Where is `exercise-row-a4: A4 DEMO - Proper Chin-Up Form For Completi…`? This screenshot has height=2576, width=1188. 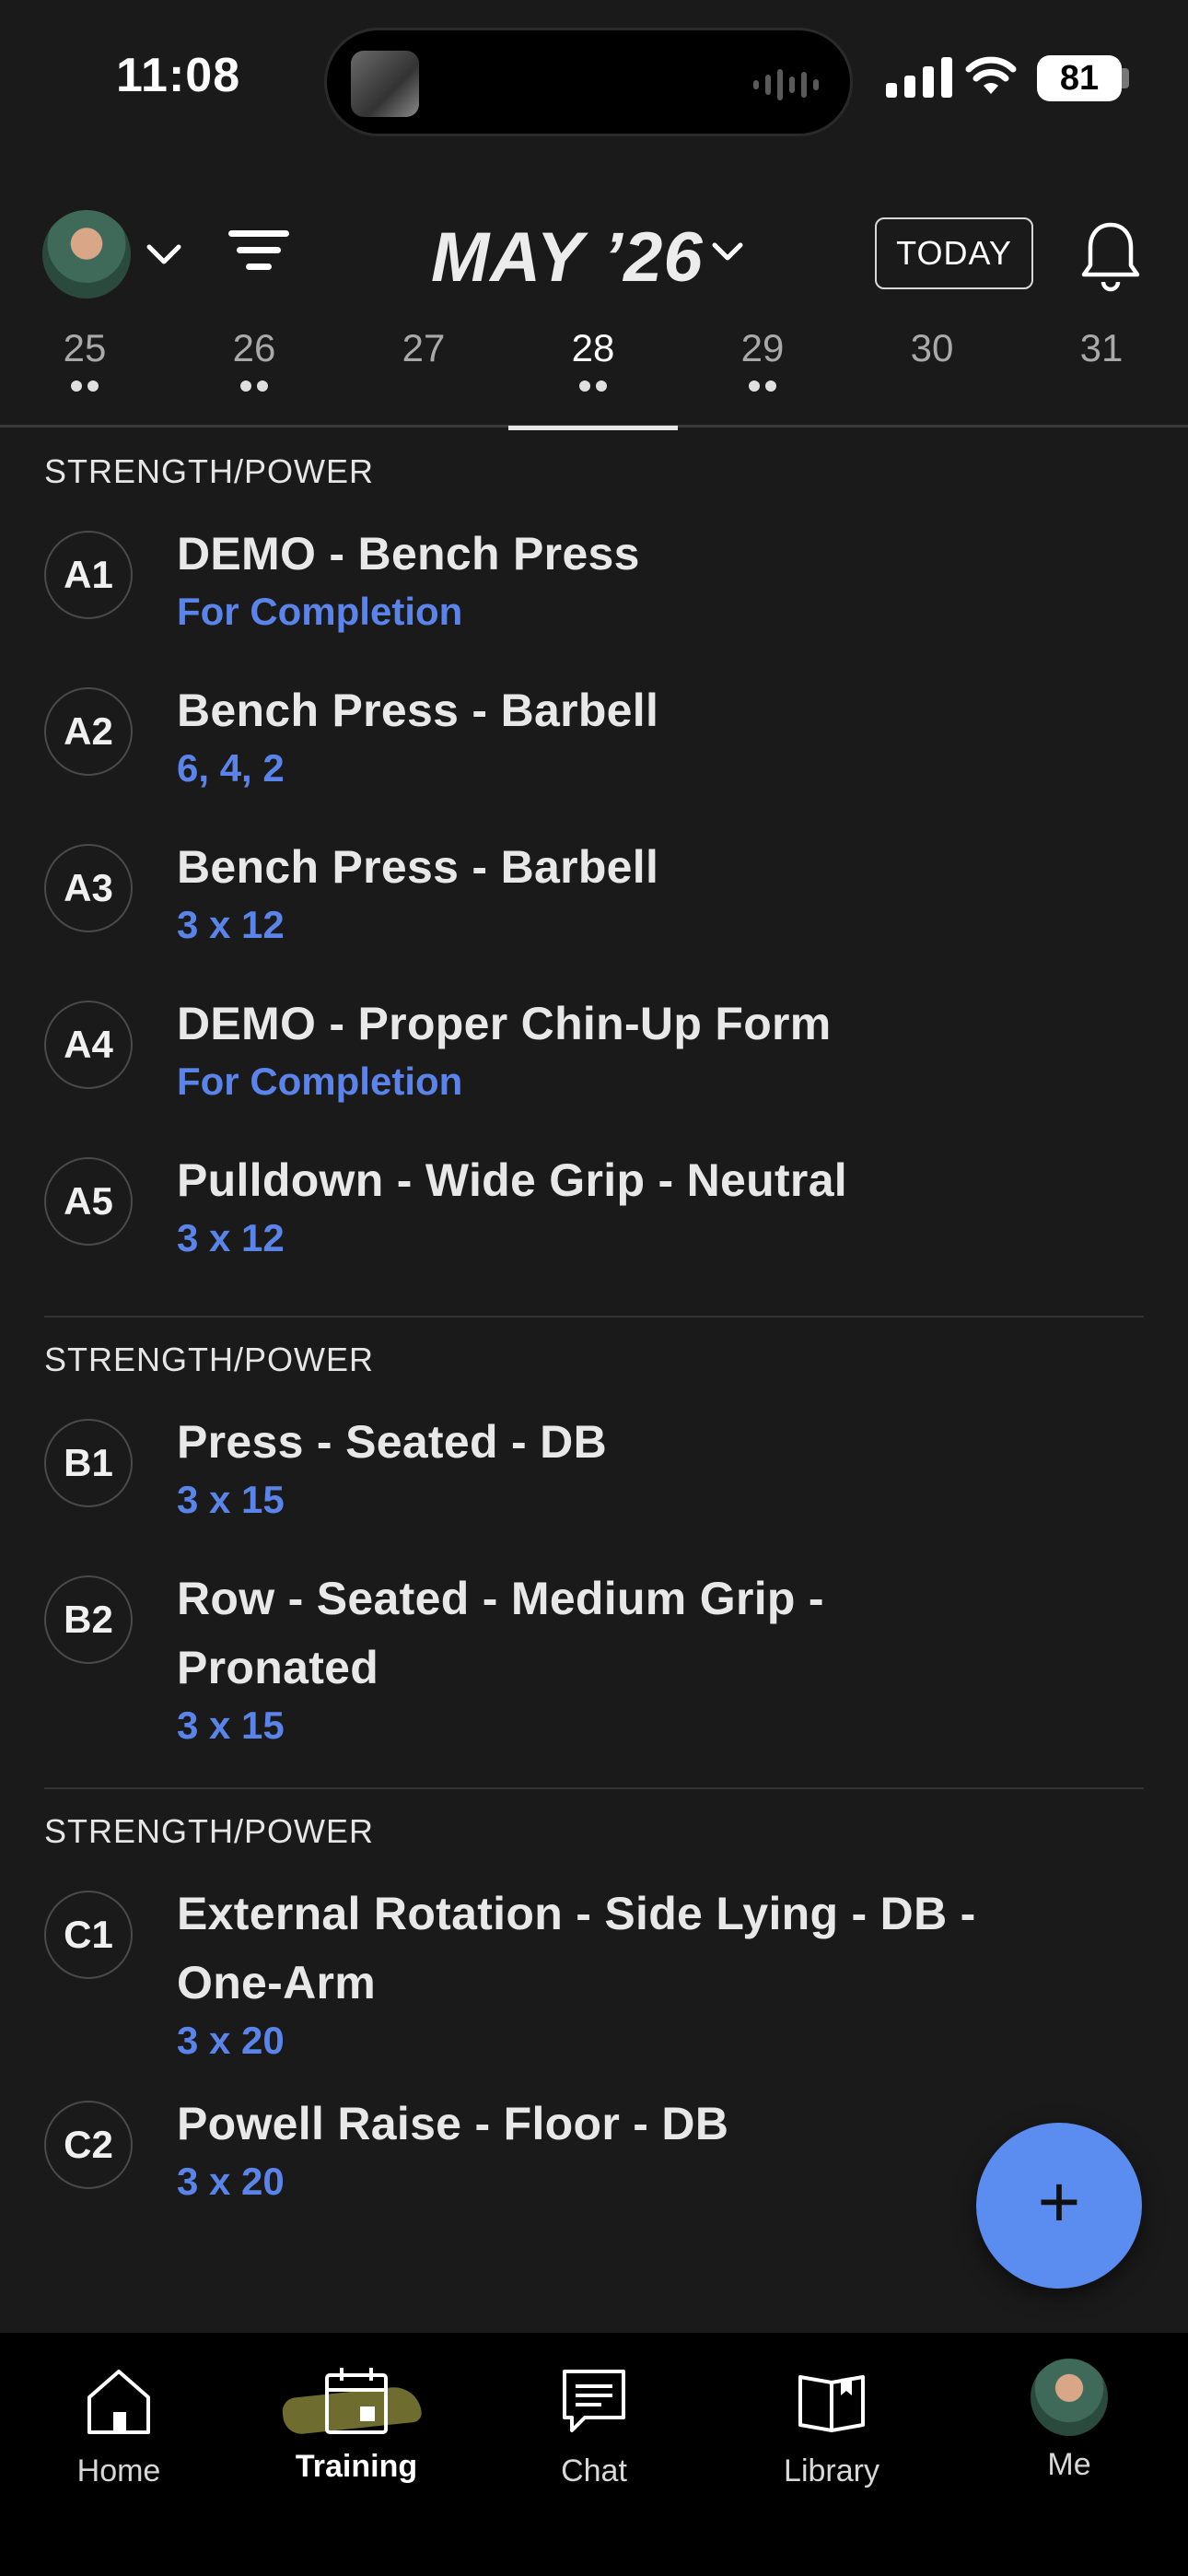 exercise-row-a4: A4 DEMO - Proper Chin-Up Form For Completi… is located at coordinates (594, 1042).